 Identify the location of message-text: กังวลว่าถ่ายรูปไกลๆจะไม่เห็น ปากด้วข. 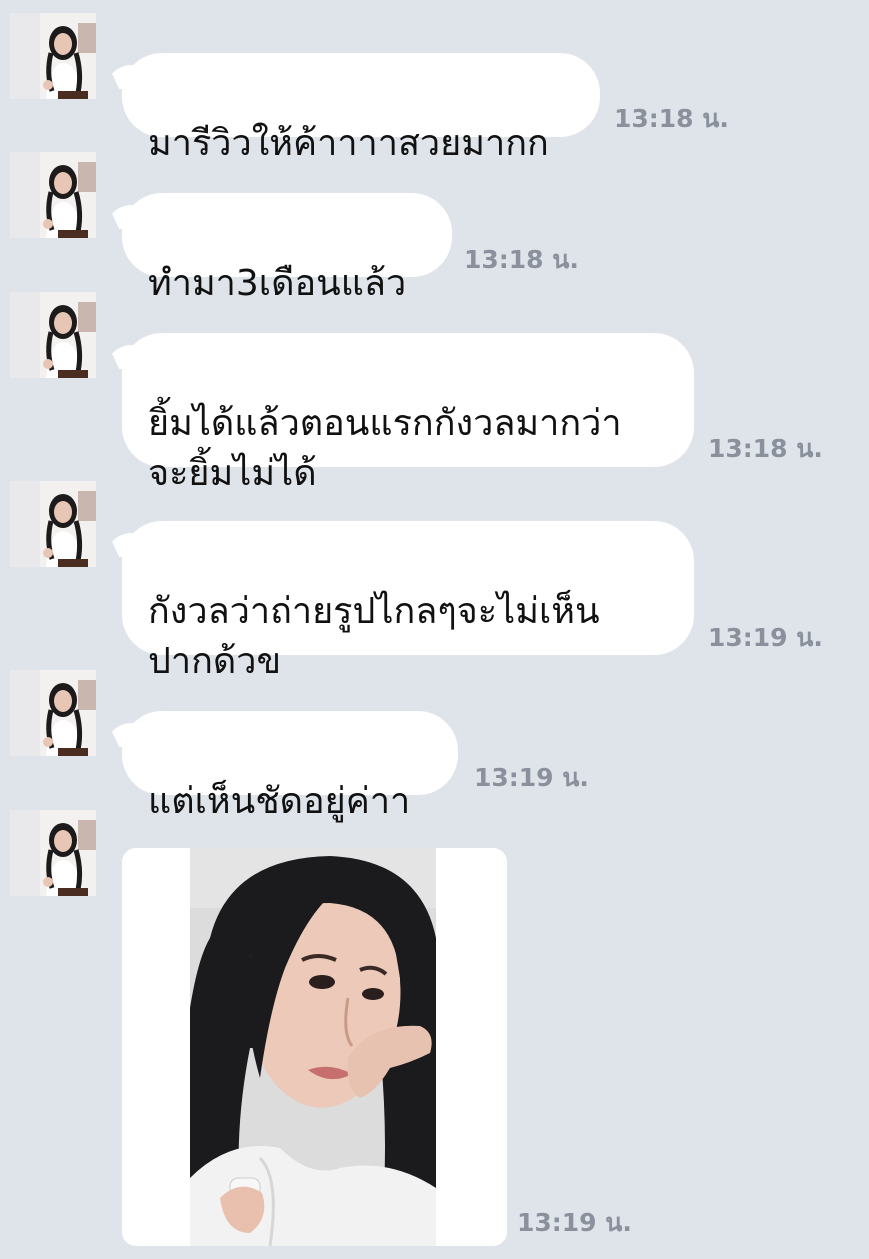
(374, 636).